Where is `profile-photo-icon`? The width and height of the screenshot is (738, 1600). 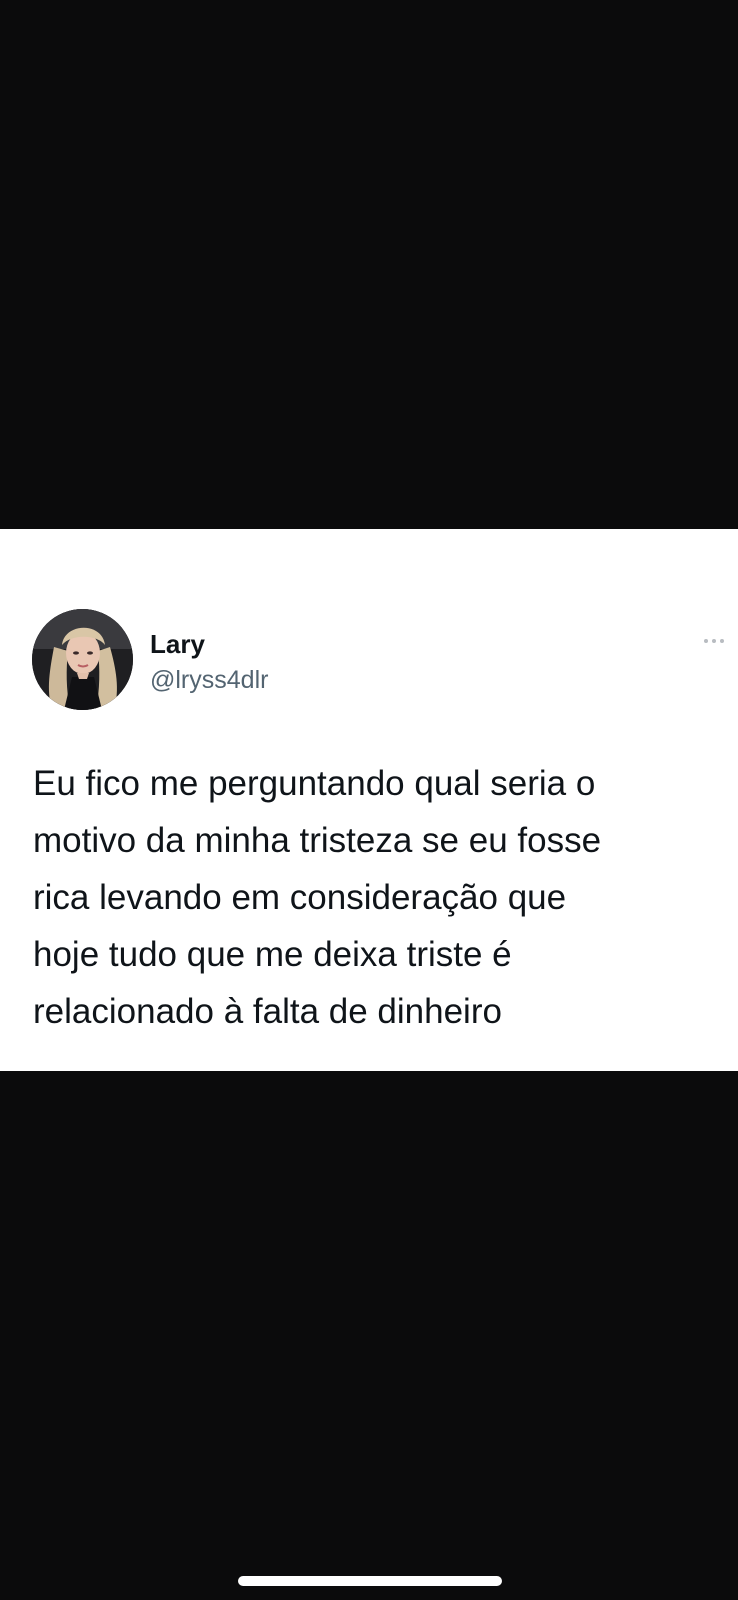
profile-photo-icon is located at coordinates (82, 659).